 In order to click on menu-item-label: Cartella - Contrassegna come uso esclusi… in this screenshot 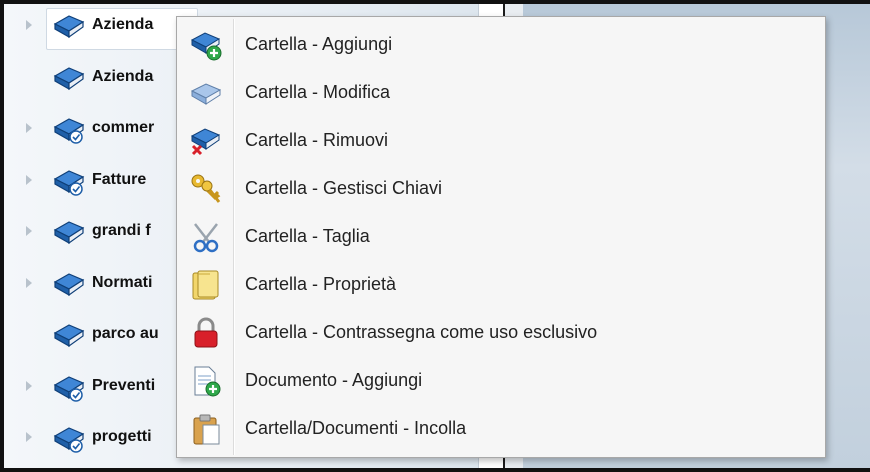, I will do `click(421, 332)`.